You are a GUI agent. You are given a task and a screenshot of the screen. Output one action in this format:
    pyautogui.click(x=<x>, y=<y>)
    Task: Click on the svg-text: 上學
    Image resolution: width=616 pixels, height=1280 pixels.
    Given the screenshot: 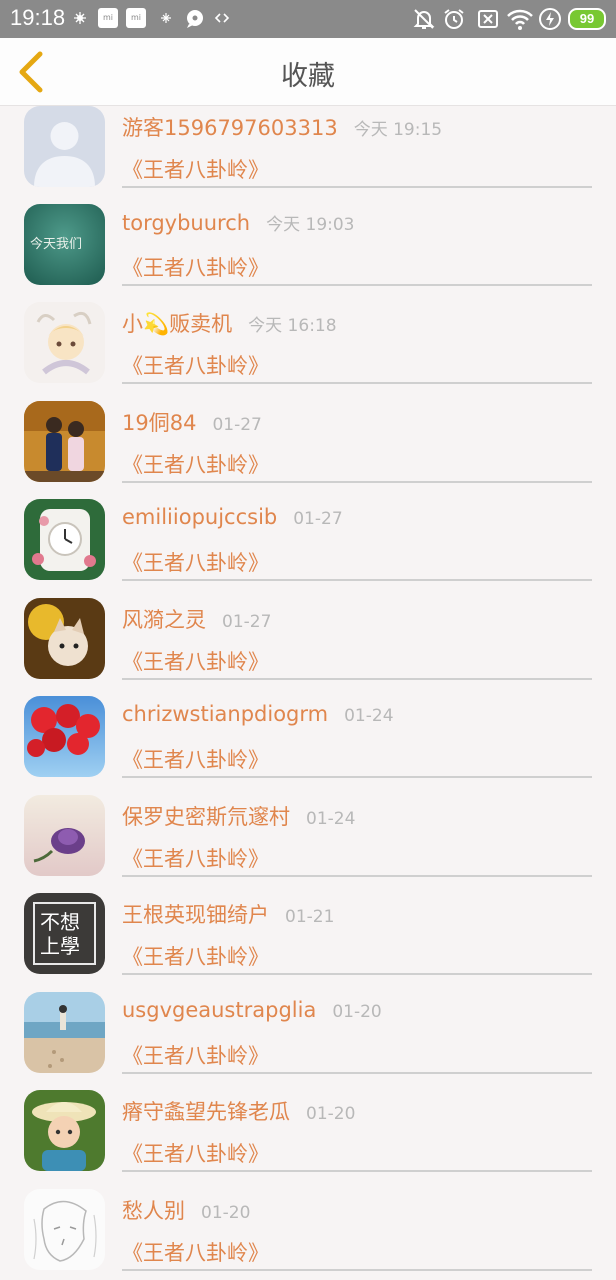 What is the action you would take?
    pyautogui.click(x=60, y=946)
    